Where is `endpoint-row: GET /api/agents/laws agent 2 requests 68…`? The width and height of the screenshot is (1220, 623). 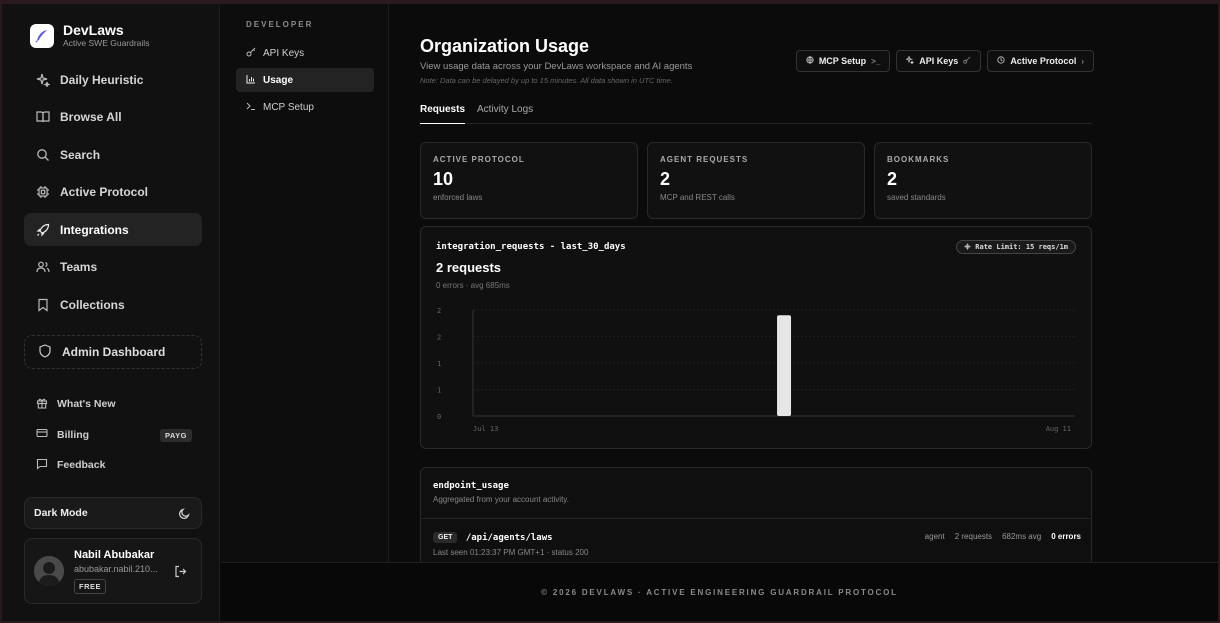
endpoint-row: GET /api/agents/laws agent 2 requests 68… is located at coordinates (757, 543).